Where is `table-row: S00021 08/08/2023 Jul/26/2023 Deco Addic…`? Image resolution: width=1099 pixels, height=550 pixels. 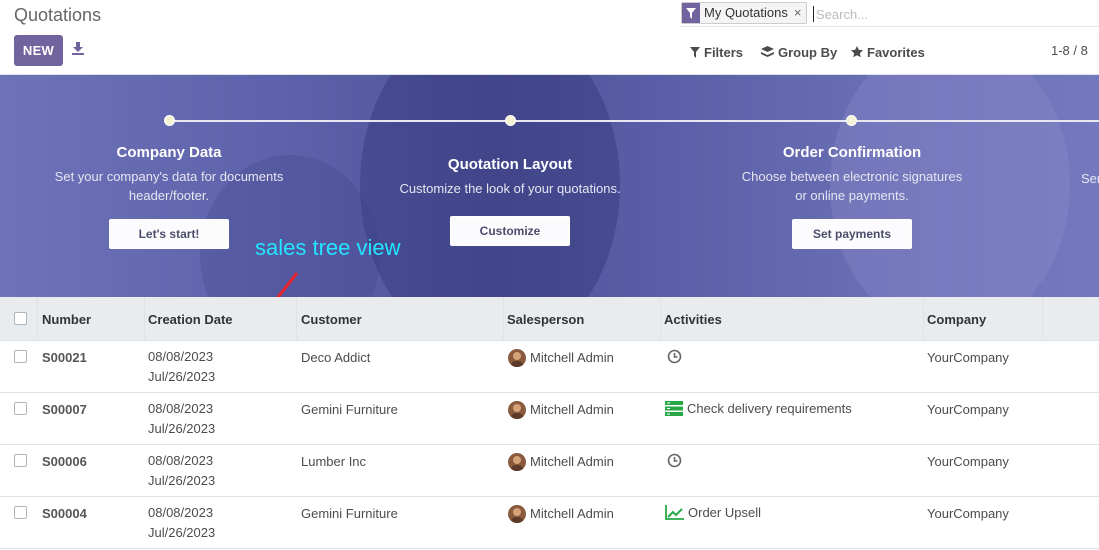 table-row: S00021 08/08/2023 Jul/26/2023 Deco Addic… is located at coordinates (549, 367).